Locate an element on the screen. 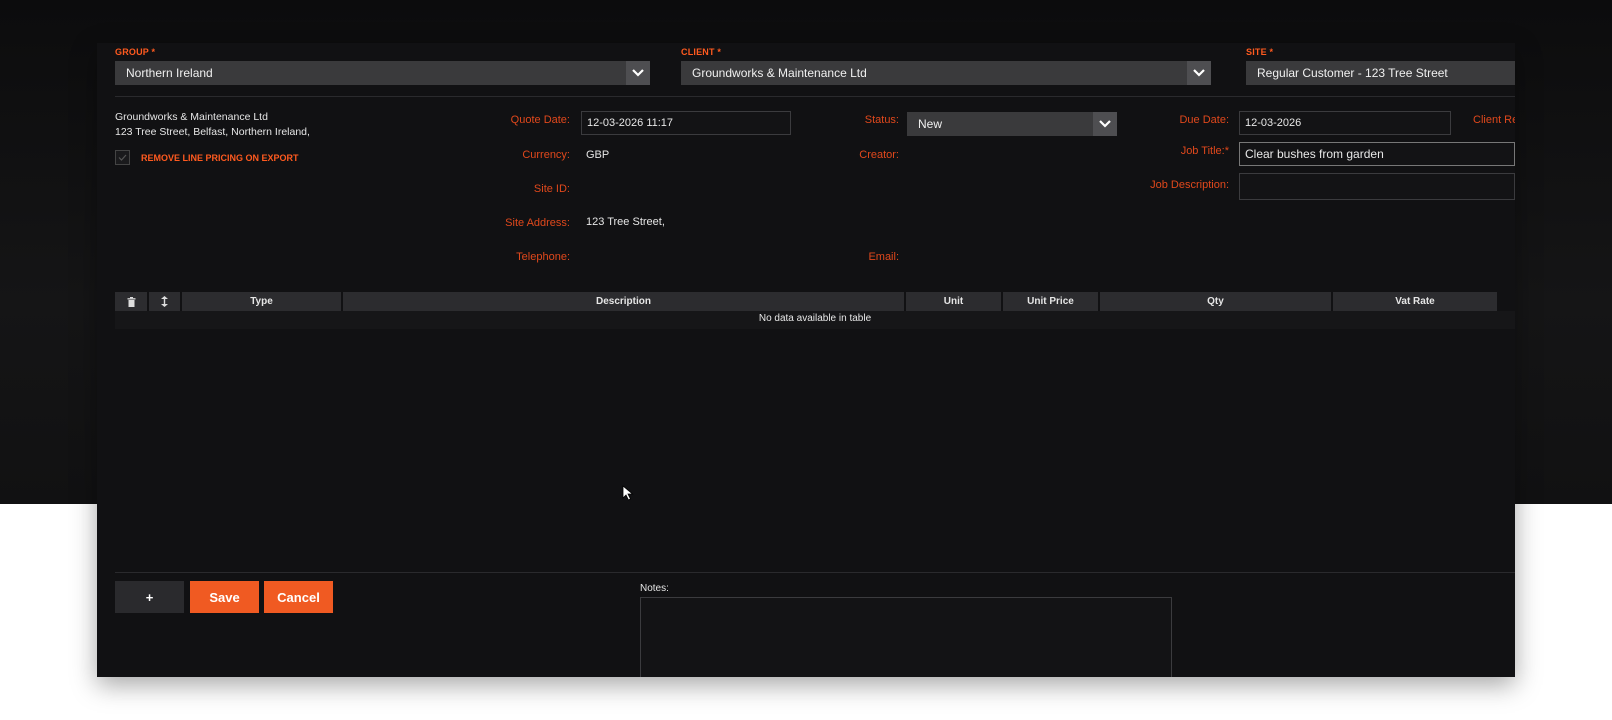 The width and height of the screenshot is (1612, 720). reorder-column-header is located at coordinates (164, 301).